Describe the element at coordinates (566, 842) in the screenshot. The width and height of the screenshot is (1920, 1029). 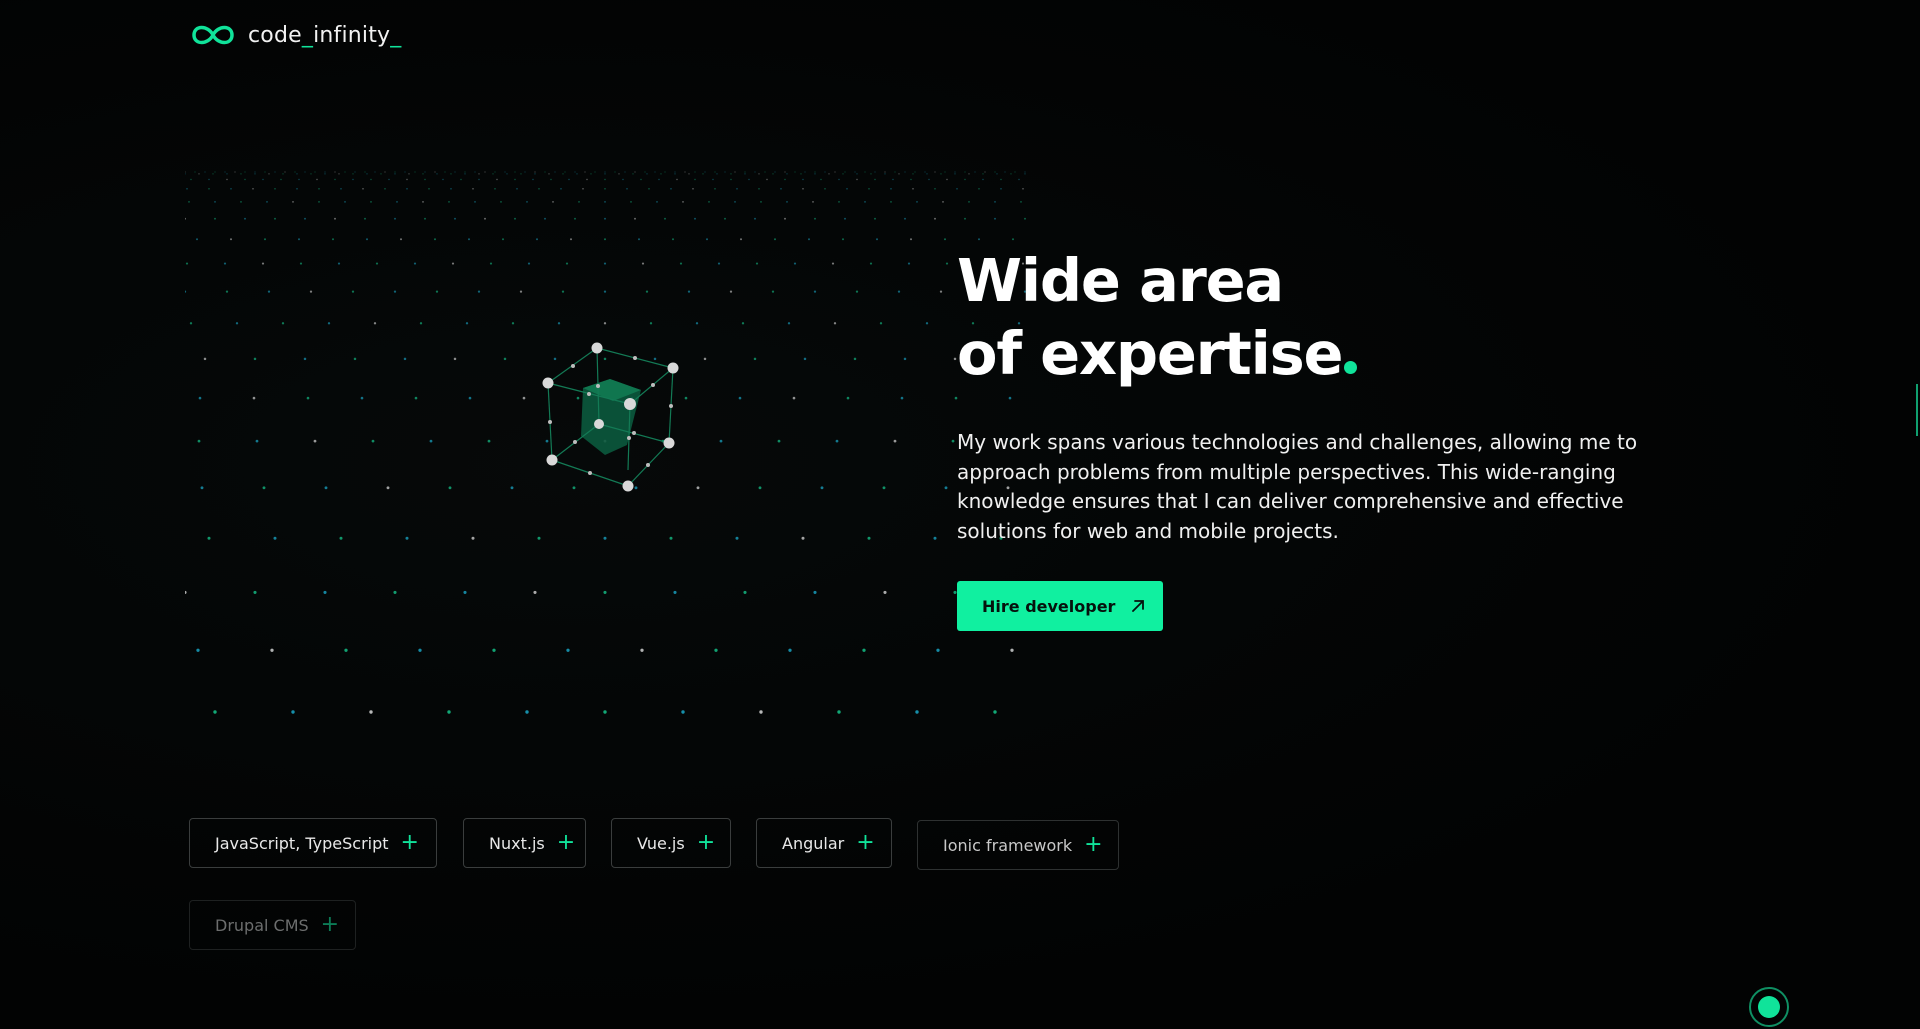
I see `plus-icon: +` at that location.